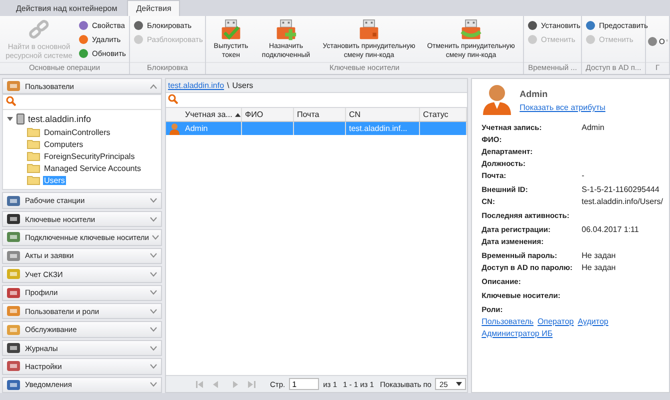  Describe the element at coordinates (238, 114) in the screenshot. I see `sort-arrow-icon` at that location.